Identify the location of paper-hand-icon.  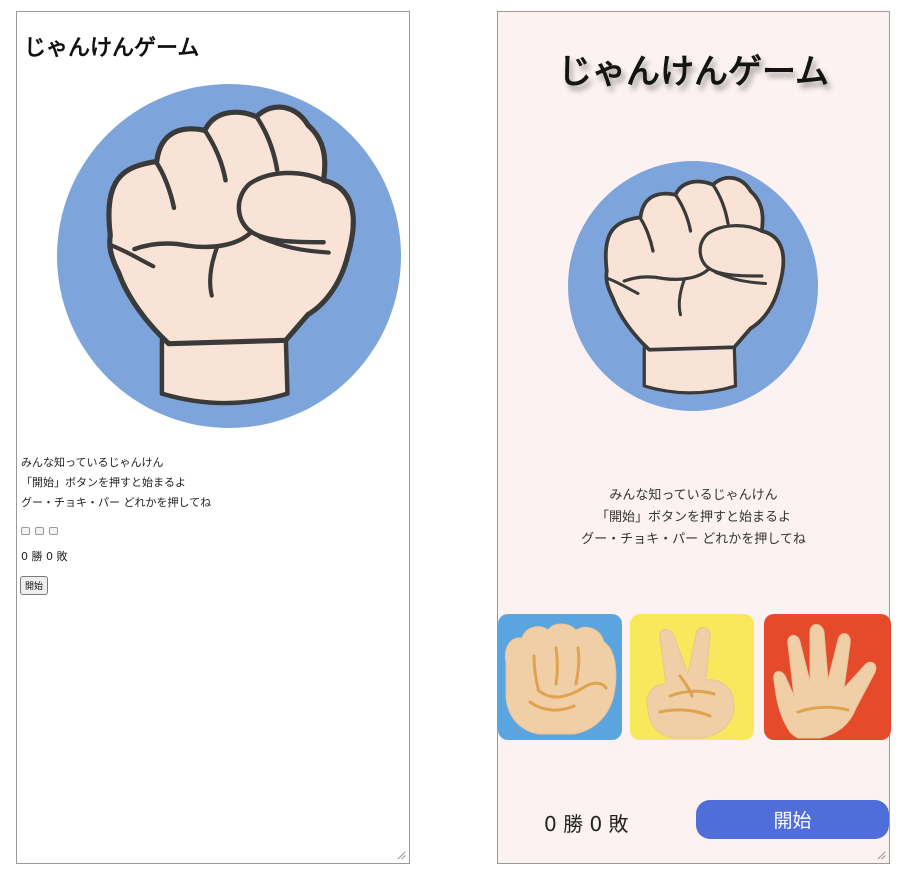
(825, 681).